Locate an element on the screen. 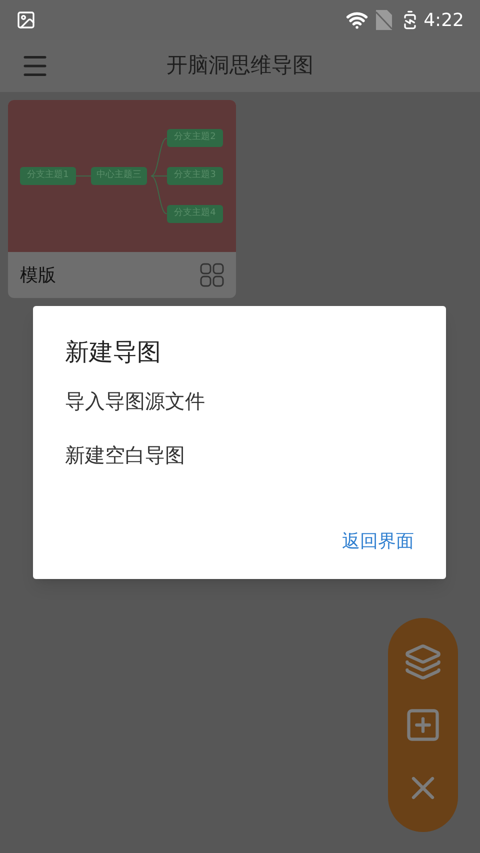  dialog-option: 导入导图源文件 is located at coordinates (239, 401).